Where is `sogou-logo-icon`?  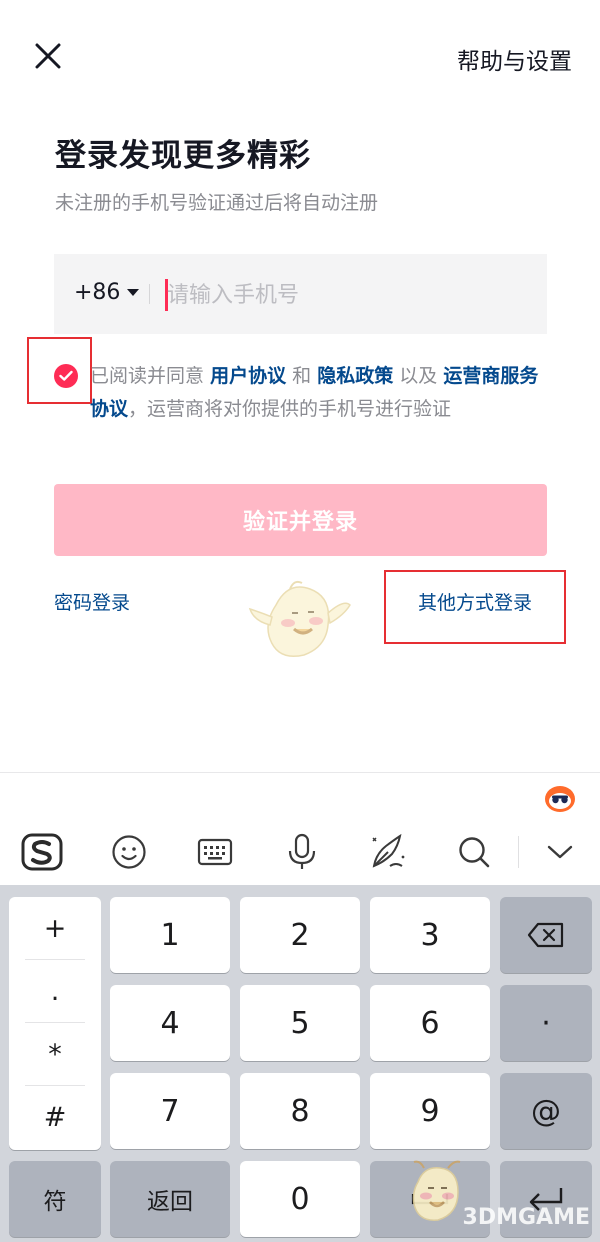 sogou-logo-icon is located at coordinates (42, 852).